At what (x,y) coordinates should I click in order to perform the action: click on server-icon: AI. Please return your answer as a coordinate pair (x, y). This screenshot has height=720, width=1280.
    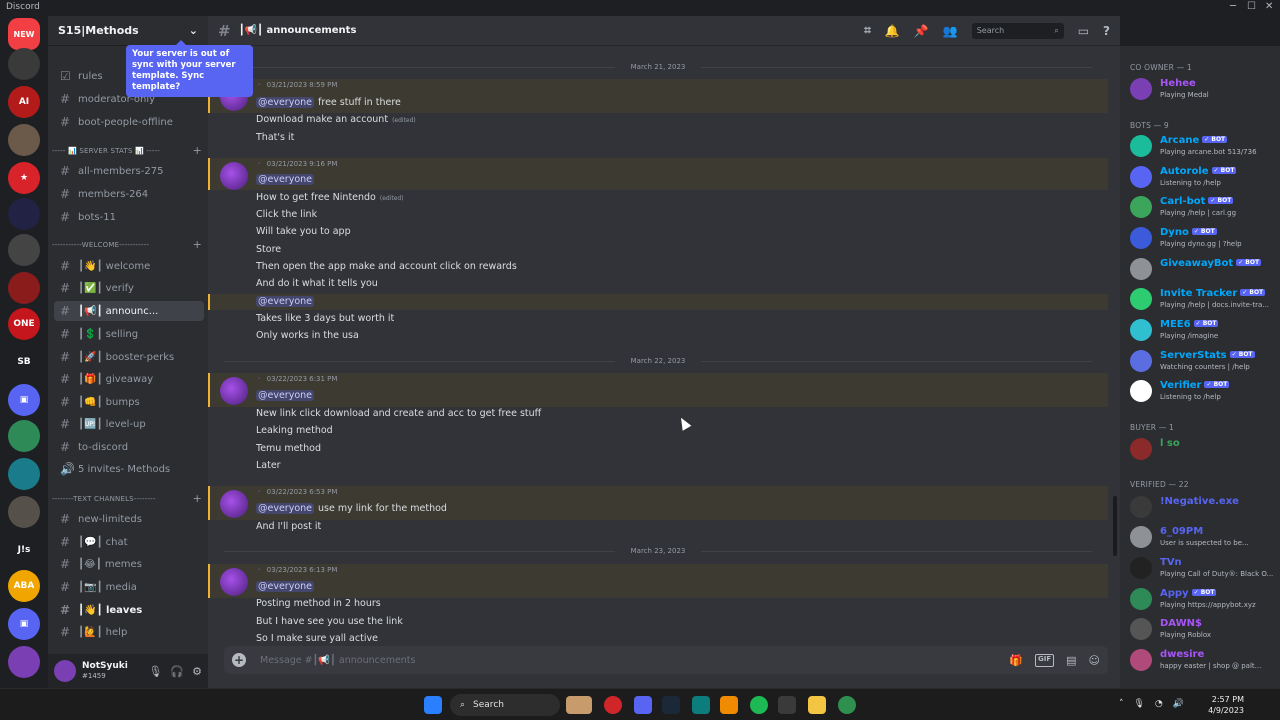
    Looking at the image, I should click on (24, 102).